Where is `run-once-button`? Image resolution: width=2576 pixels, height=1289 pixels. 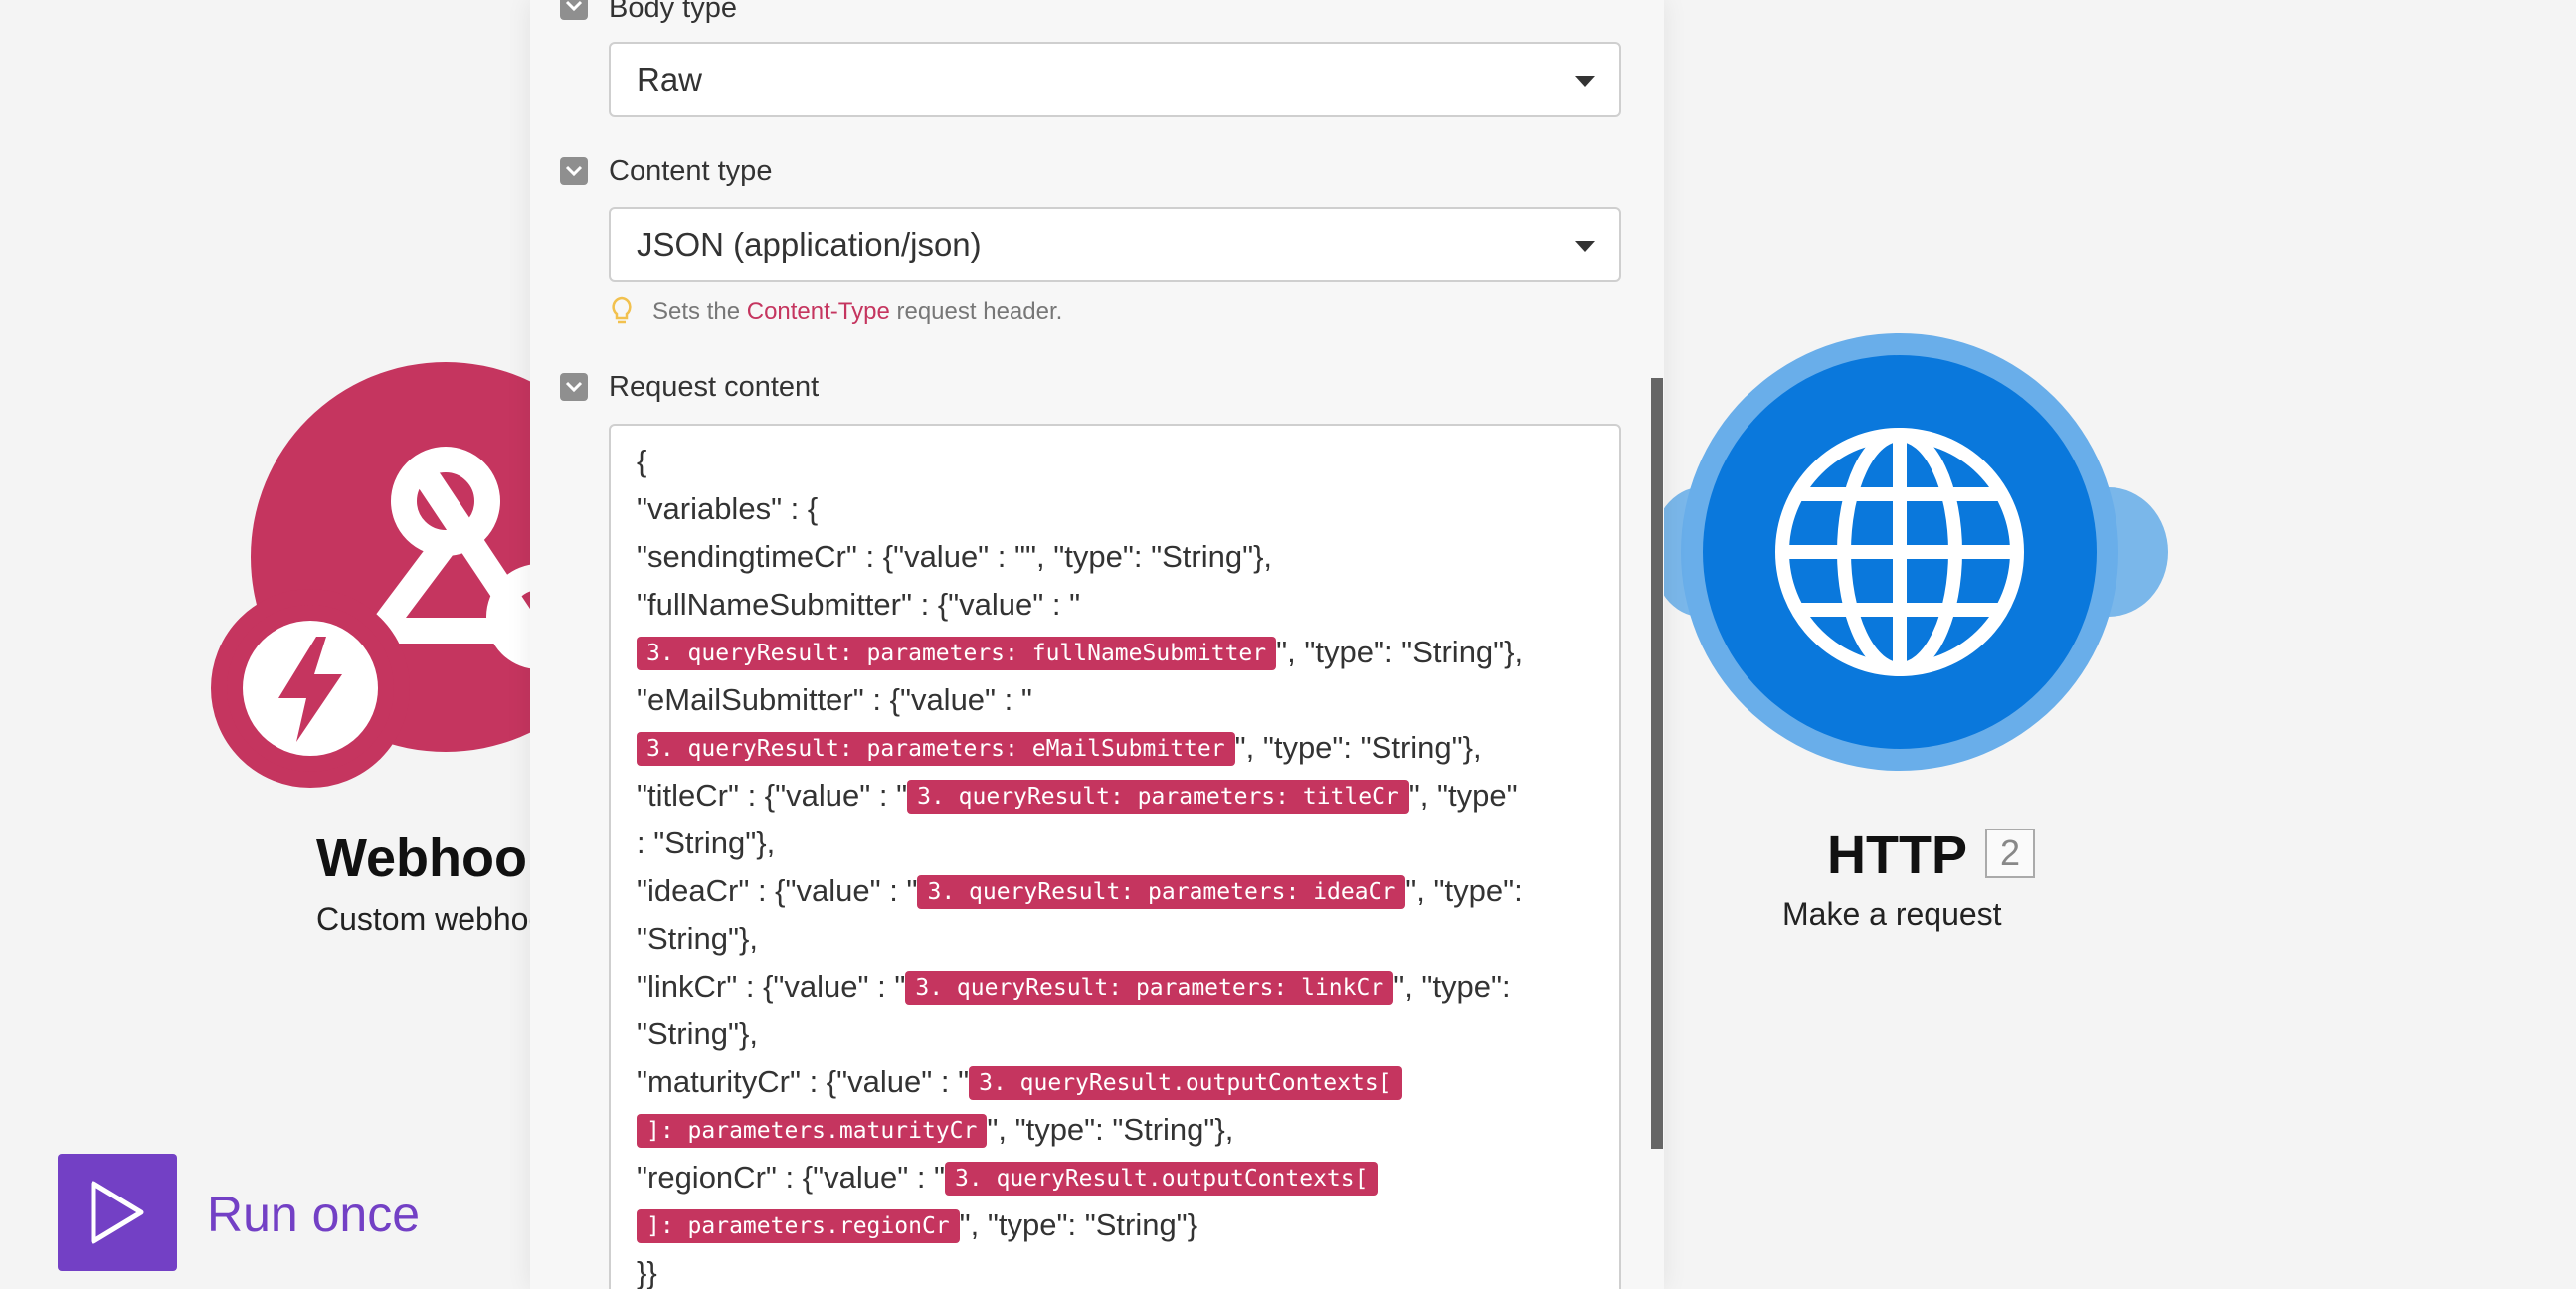 run-once-button is located at coordinates (117, 1212).